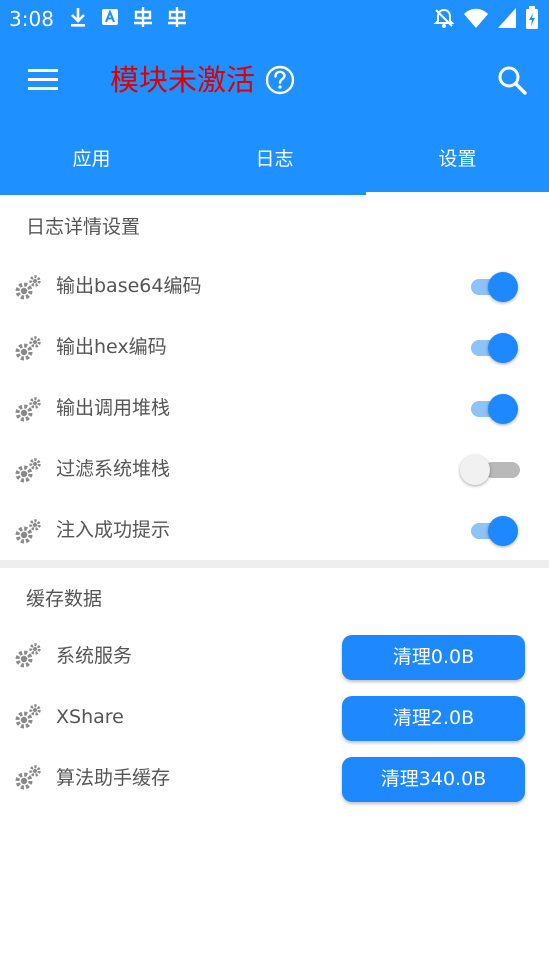 Image resolution: width=549 pixels, height=976 pixels. Describe the element at coordinates (113, 408) in the screenshot. I see `setting-label: 输出调用堆栈` at that location.